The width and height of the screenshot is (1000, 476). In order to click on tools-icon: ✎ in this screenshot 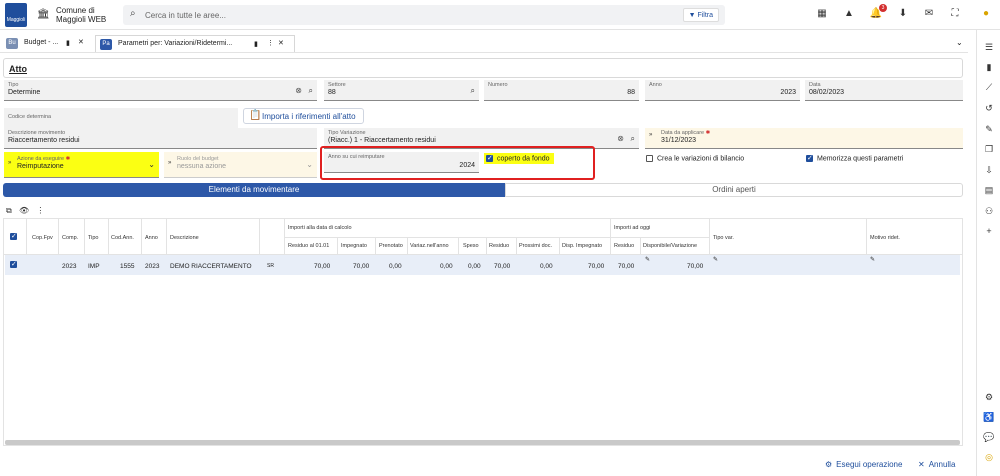, I will do `click(989, 129)`.